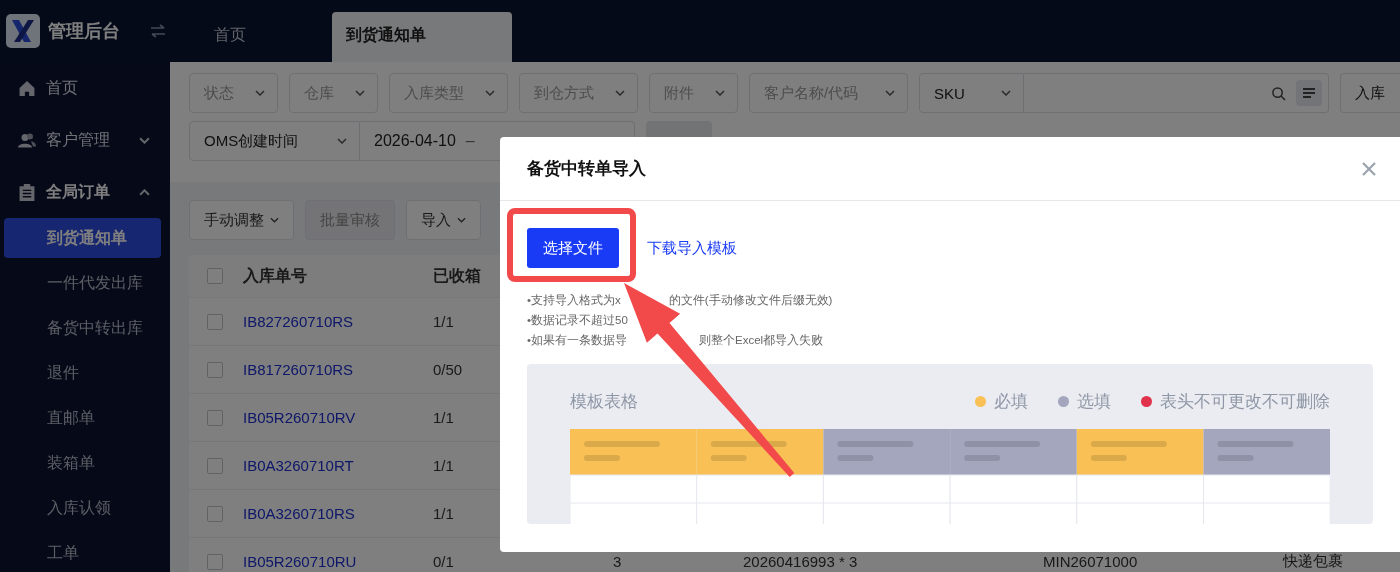  What do you see at coordinates (82, 463) in the screenshot?
I see `sidebar-item: 装箱单` at bounding box center [82, 463].